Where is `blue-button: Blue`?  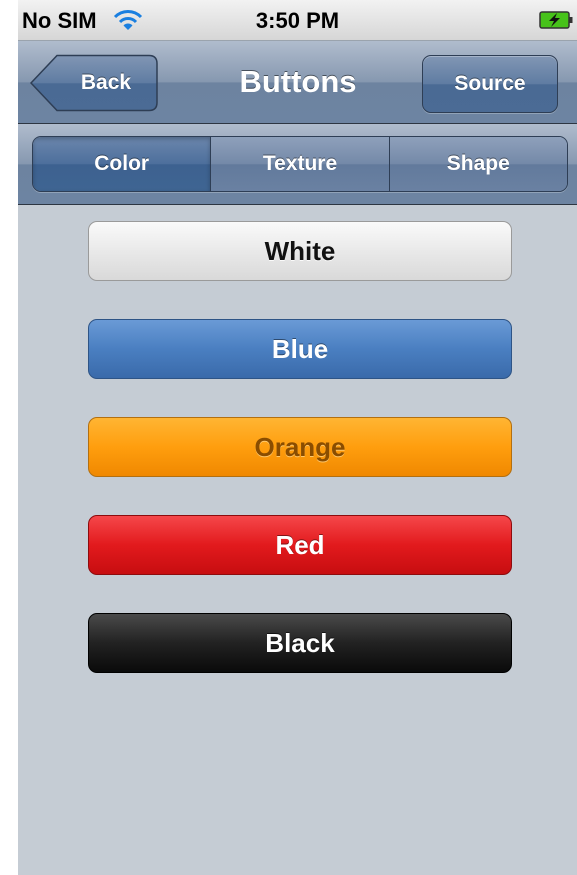 blue-button: Blue is located at coordinates (300, 349).